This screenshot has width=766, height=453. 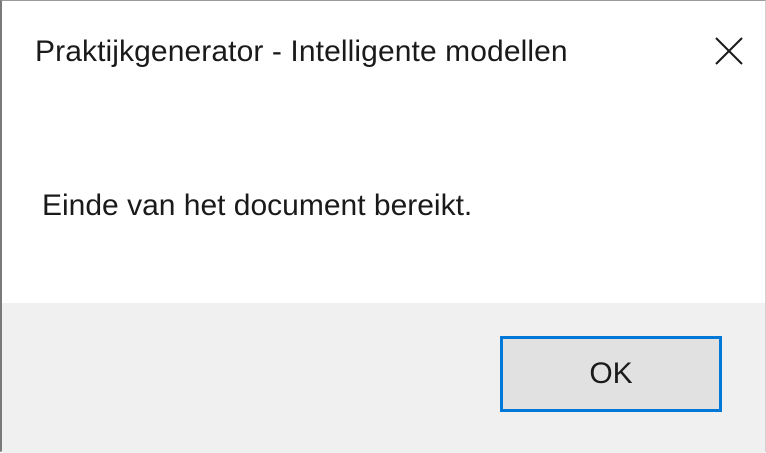 I want to click on ok-button-label: OK, so click(x=611, y=373).